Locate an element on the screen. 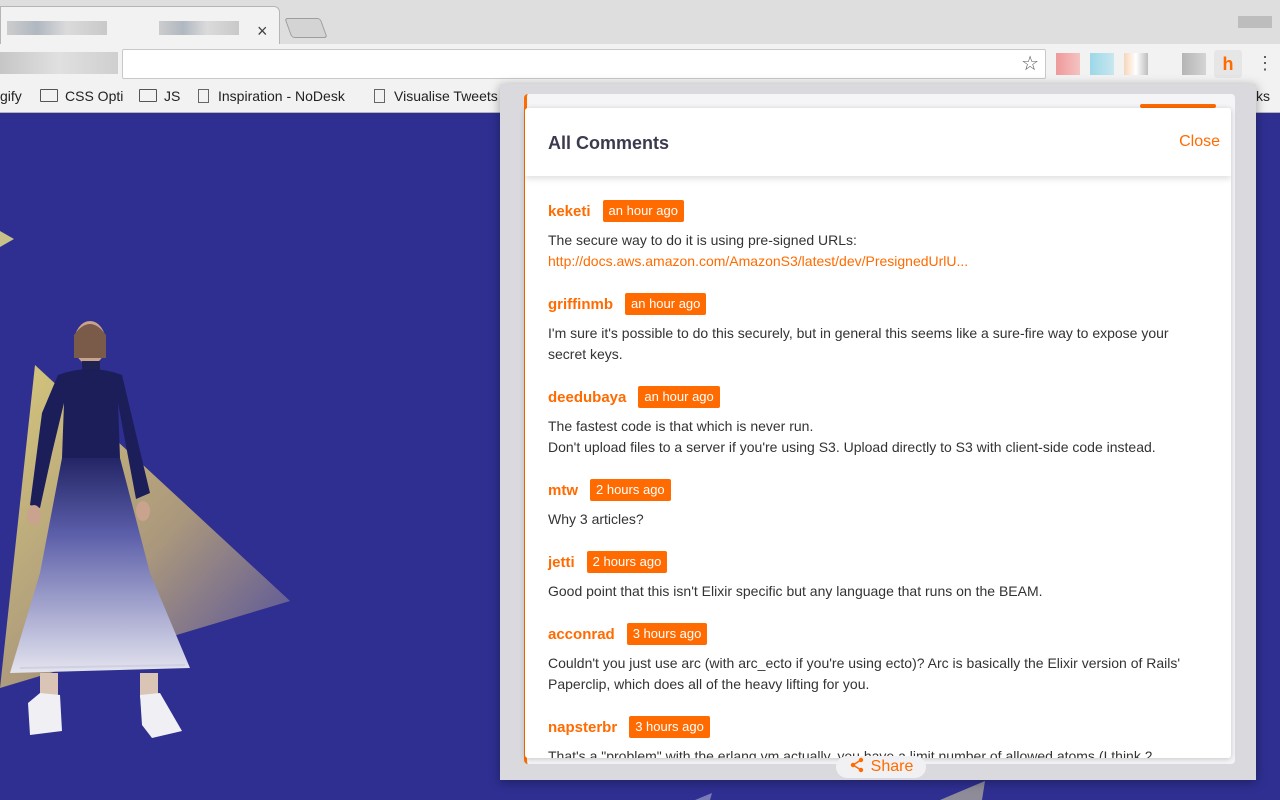 This screenshot has width=1280, height=800. active-tab: × is located at coordinates (140, 25).